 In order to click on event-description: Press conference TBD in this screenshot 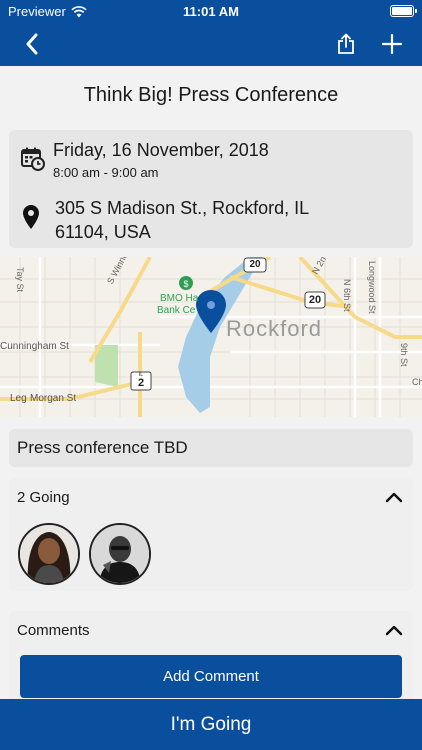, I will do `click(211, 448)`.